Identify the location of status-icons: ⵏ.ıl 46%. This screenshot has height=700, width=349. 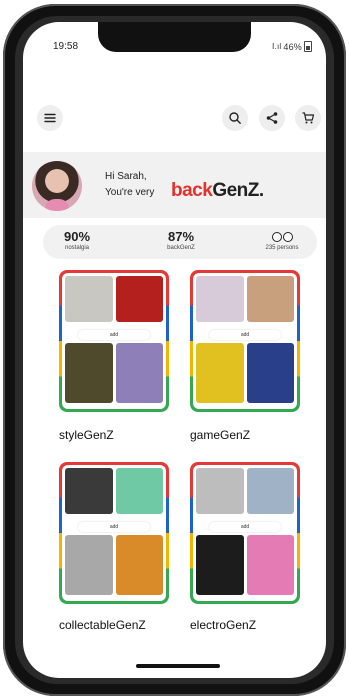
(292, 46).